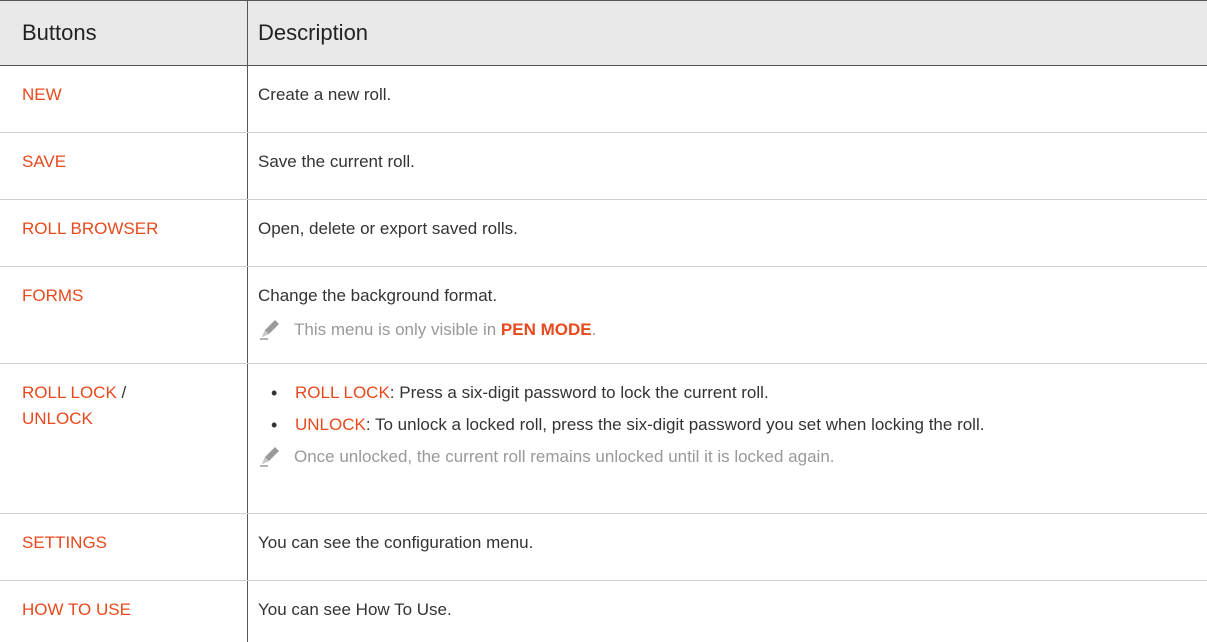  Describe the element at coordinates (124, 315) in the screenshot. I see `button-name: FORMS` at that location.